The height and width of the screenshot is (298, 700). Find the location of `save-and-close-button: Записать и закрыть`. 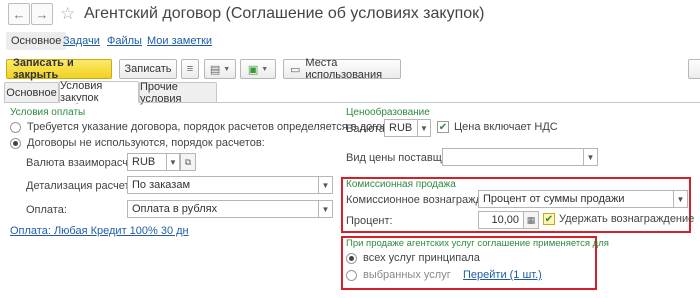

save-and-close-button: Записать и закрыть is located at coordinates (59, 69).